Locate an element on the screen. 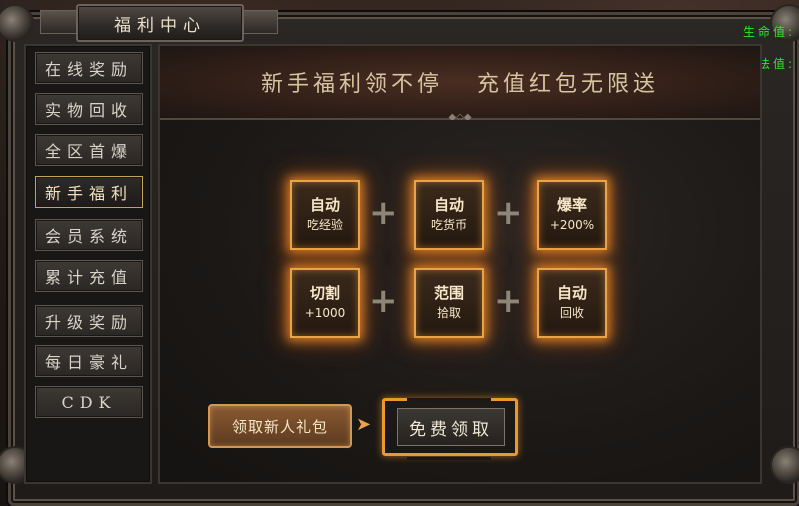  arrow-right-icon: ➤ is located at coordinates (364, 424).